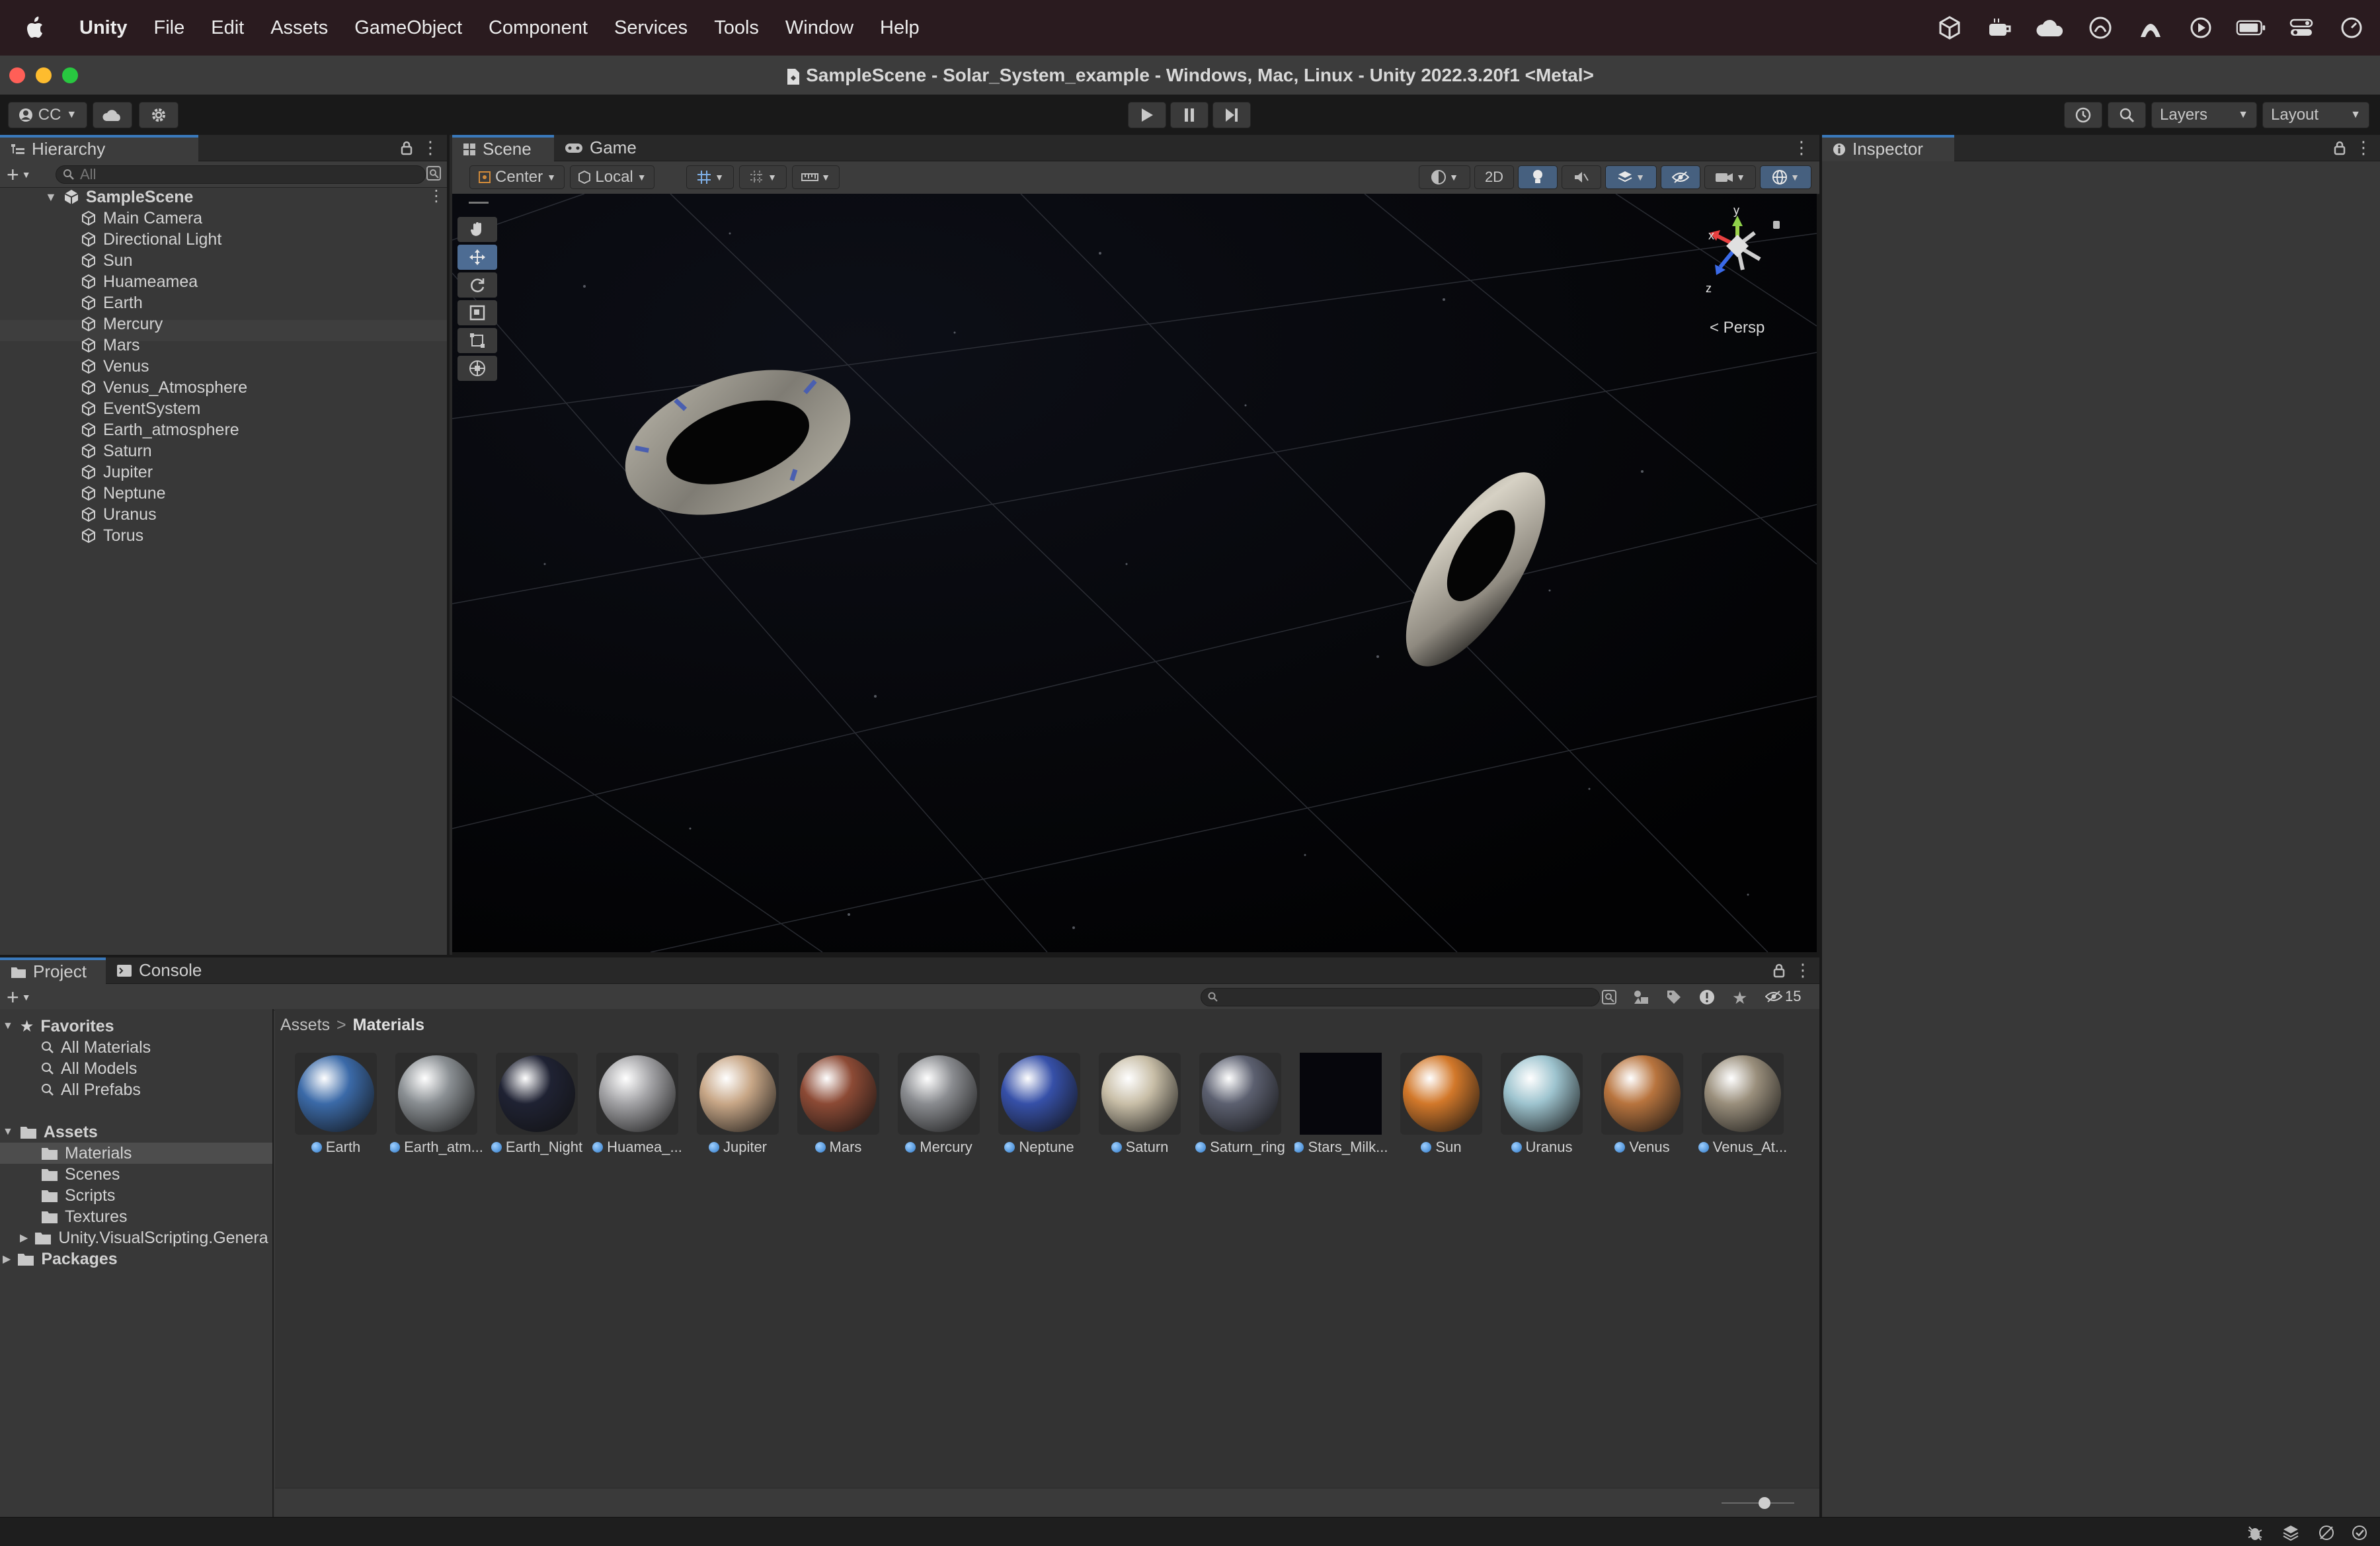 The image size is (2380, 1546). I want to click on rotate-tool, so click(477, 285).